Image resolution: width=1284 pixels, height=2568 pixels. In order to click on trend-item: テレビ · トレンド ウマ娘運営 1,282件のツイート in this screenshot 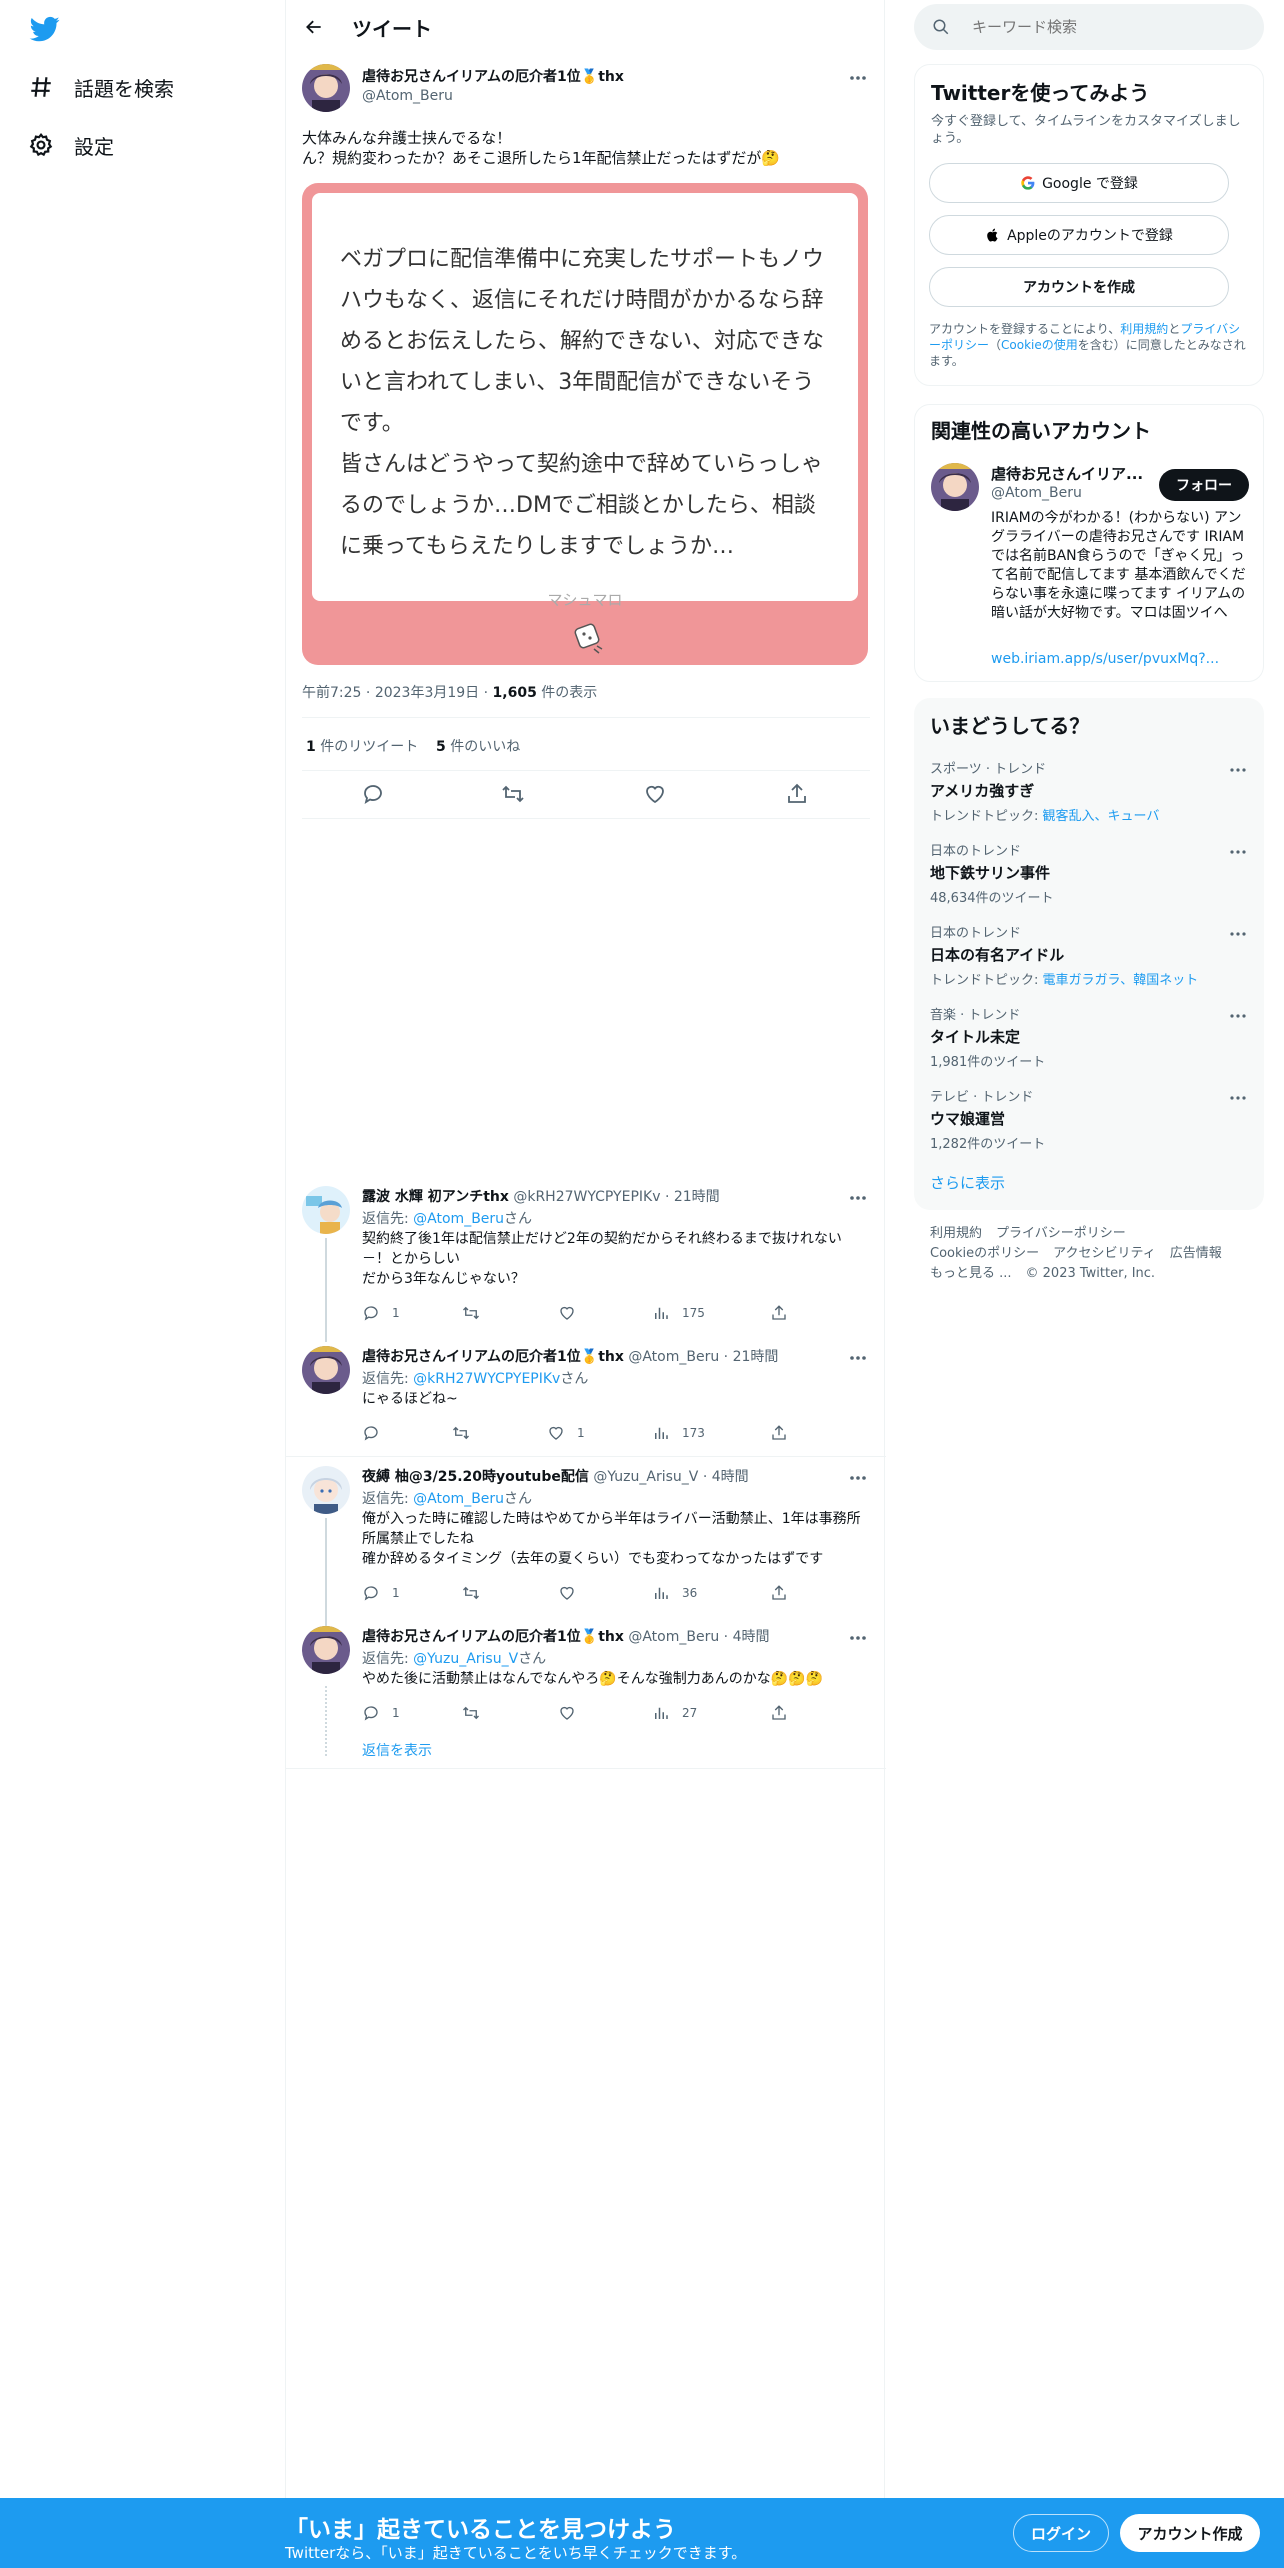, I will do `click(1089, 1119)`.